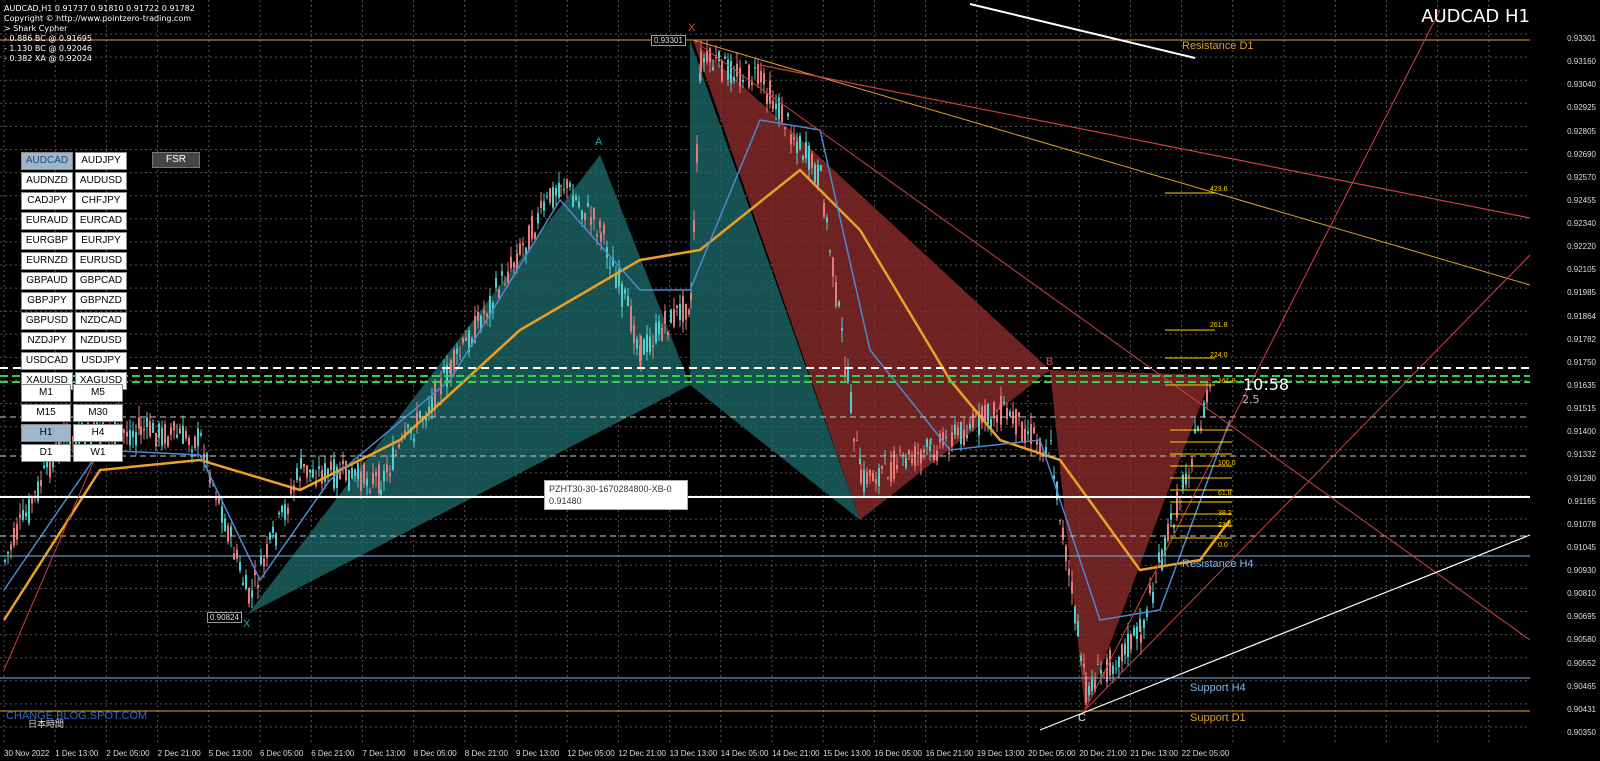 This screenshot has height=761, width=1600. I want to click on symbol-button-gbpcad: GBPCAD, so click(101, 281).